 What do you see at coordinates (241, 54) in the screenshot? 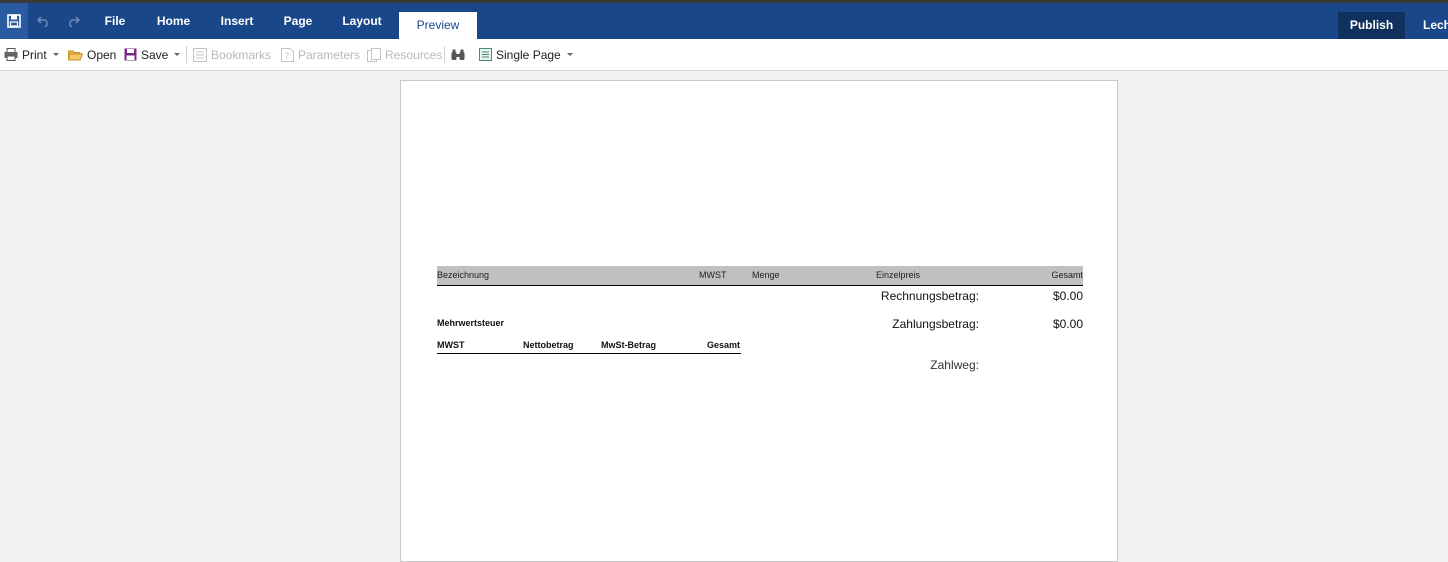
I see `bookmarks-label: Bookmarks` at bounding box center [241, 54].